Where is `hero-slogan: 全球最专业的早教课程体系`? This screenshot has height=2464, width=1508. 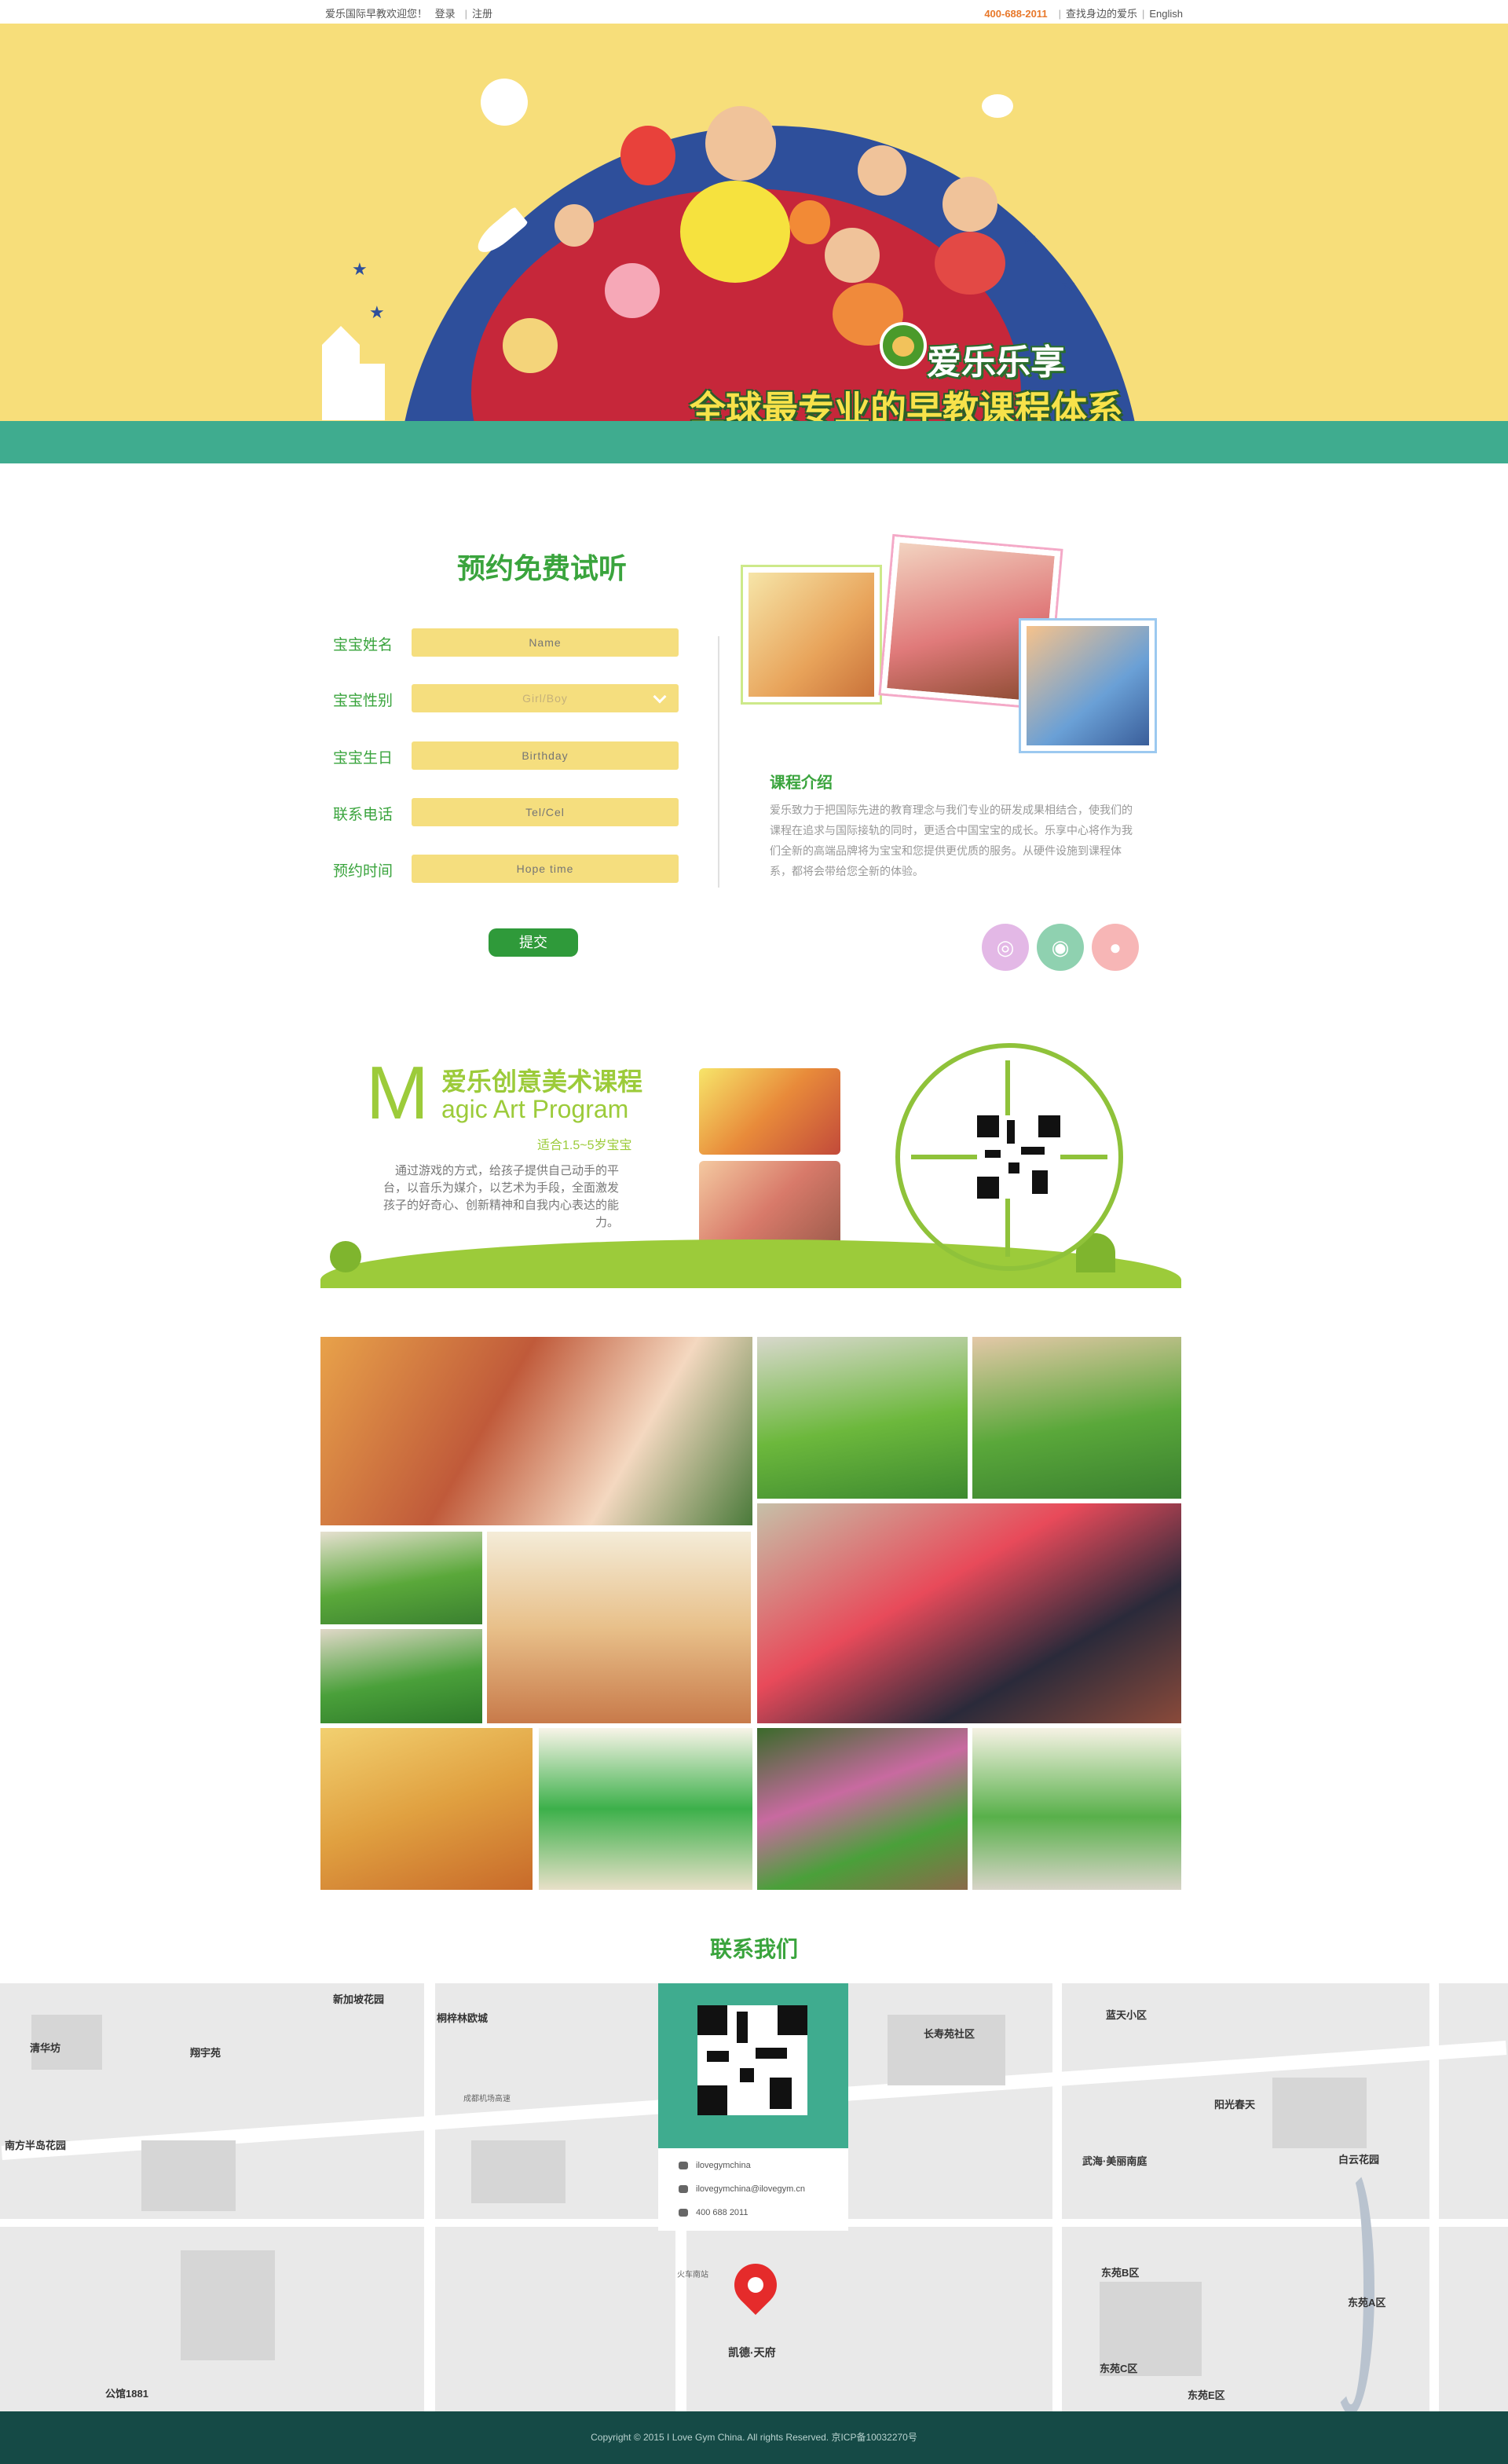 hero-slogan: 全球最专业的早教课程体系 is located at coordinates (906, 405).